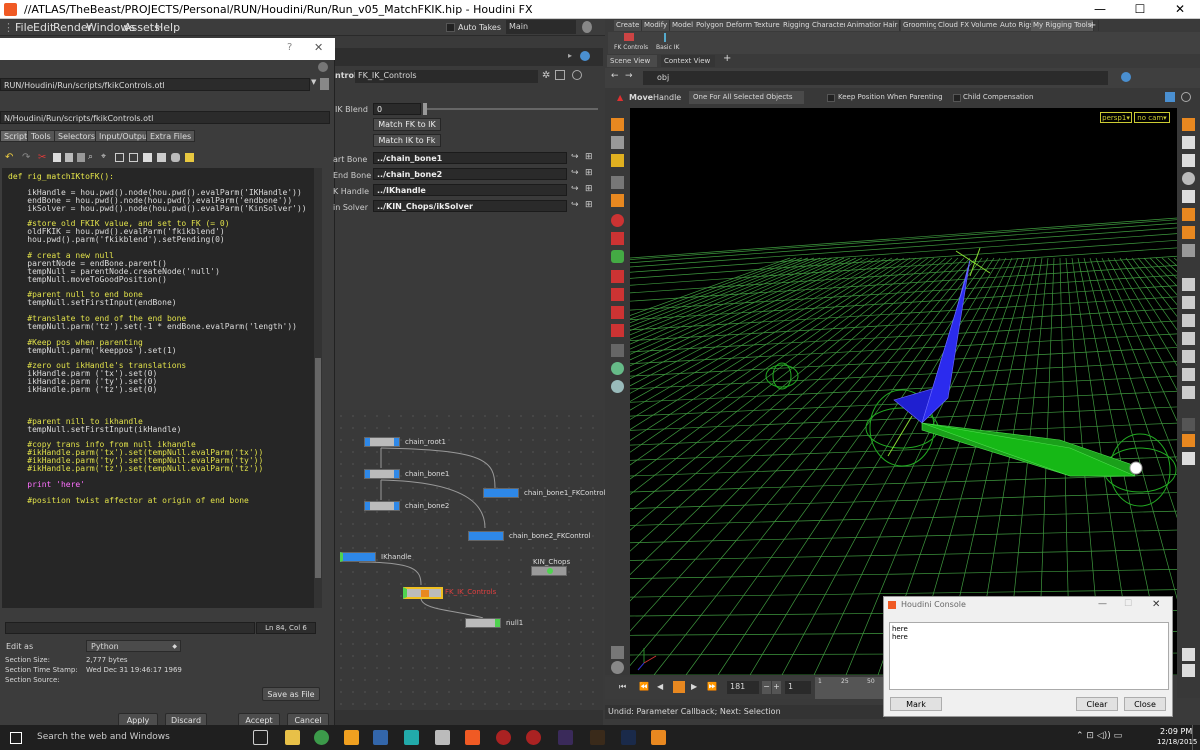 The width and height of the screenshot is (1200, 750). What do you see at coordinates (425, 109) in the screenshot?
I see `ik-blend-slider-handle` at bounding box center [425, 109].